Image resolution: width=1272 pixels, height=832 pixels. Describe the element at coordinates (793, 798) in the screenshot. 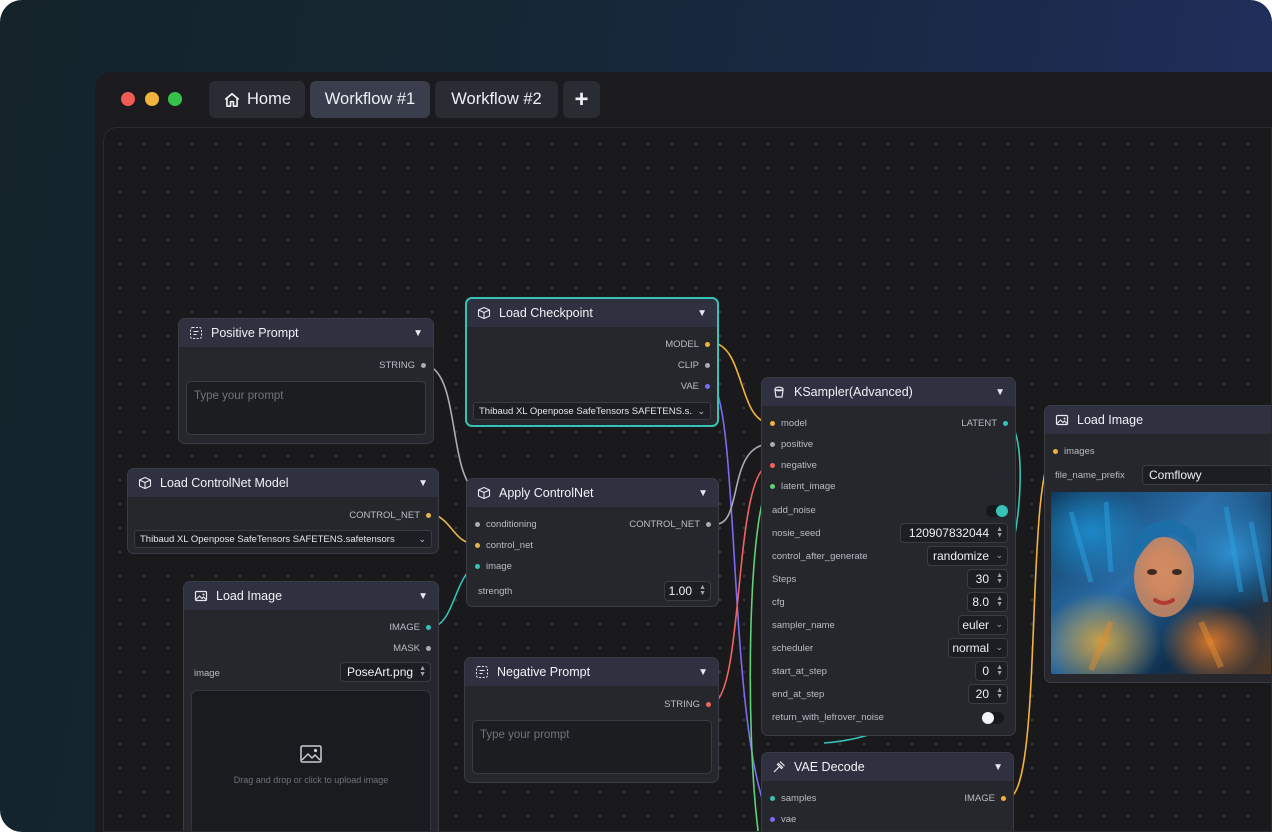

I see `input-samples: samples` at that location.